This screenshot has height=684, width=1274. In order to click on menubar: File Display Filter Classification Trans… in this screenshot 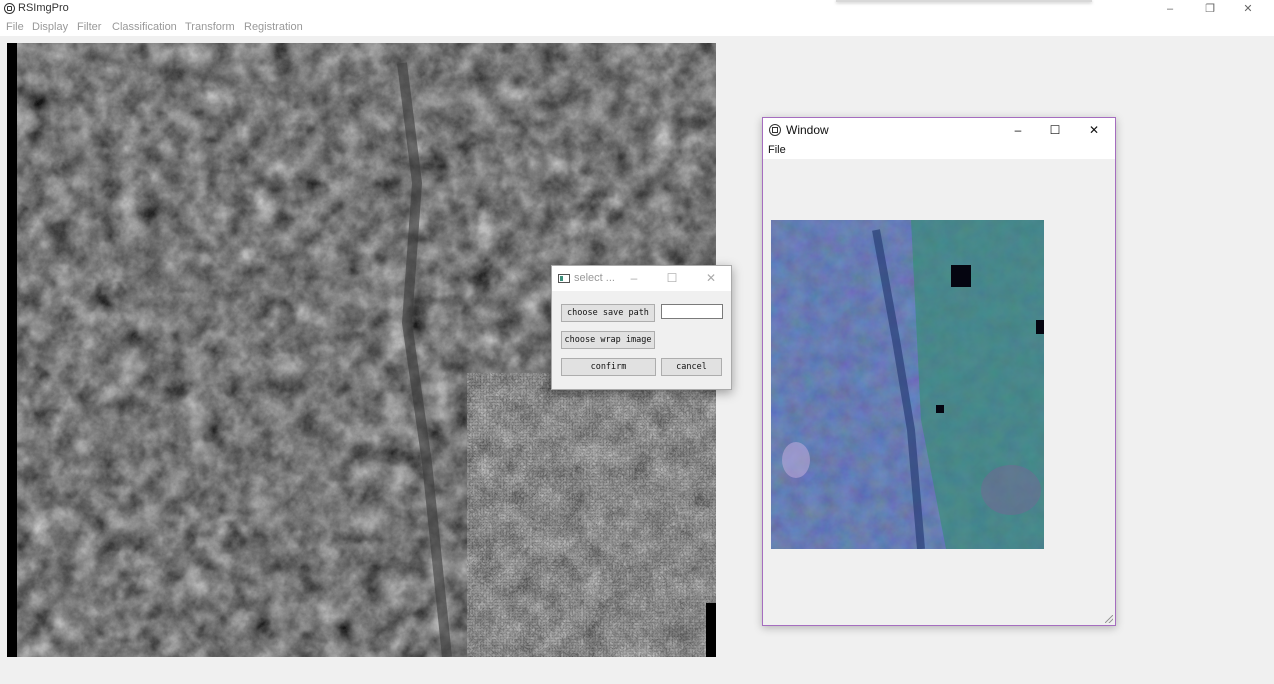, I will do `click(637, 27)`.